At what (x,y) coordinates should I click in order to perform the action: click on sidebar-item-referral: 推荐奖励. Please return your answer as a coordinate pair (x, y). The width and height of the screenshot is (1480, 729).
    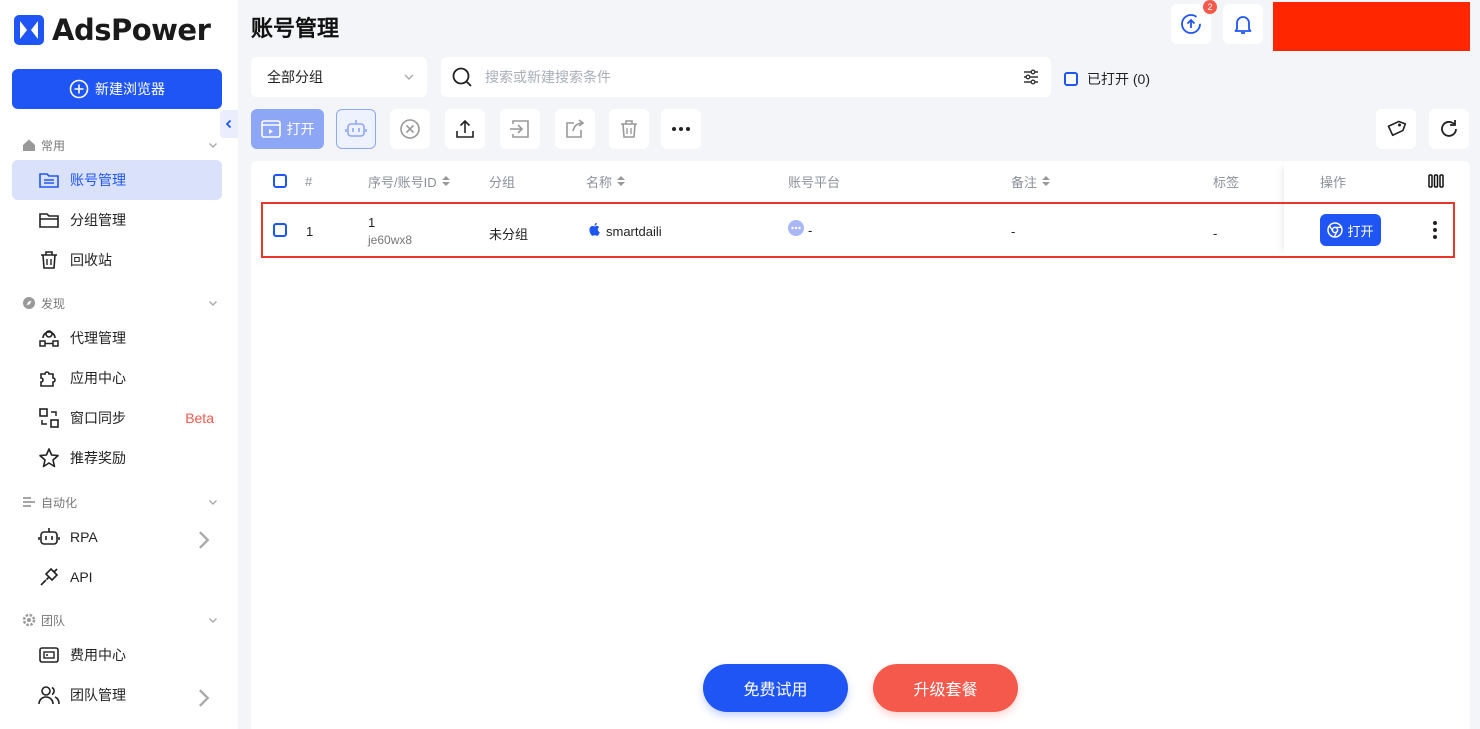
    Looking at the image, I should click on (117, 458).